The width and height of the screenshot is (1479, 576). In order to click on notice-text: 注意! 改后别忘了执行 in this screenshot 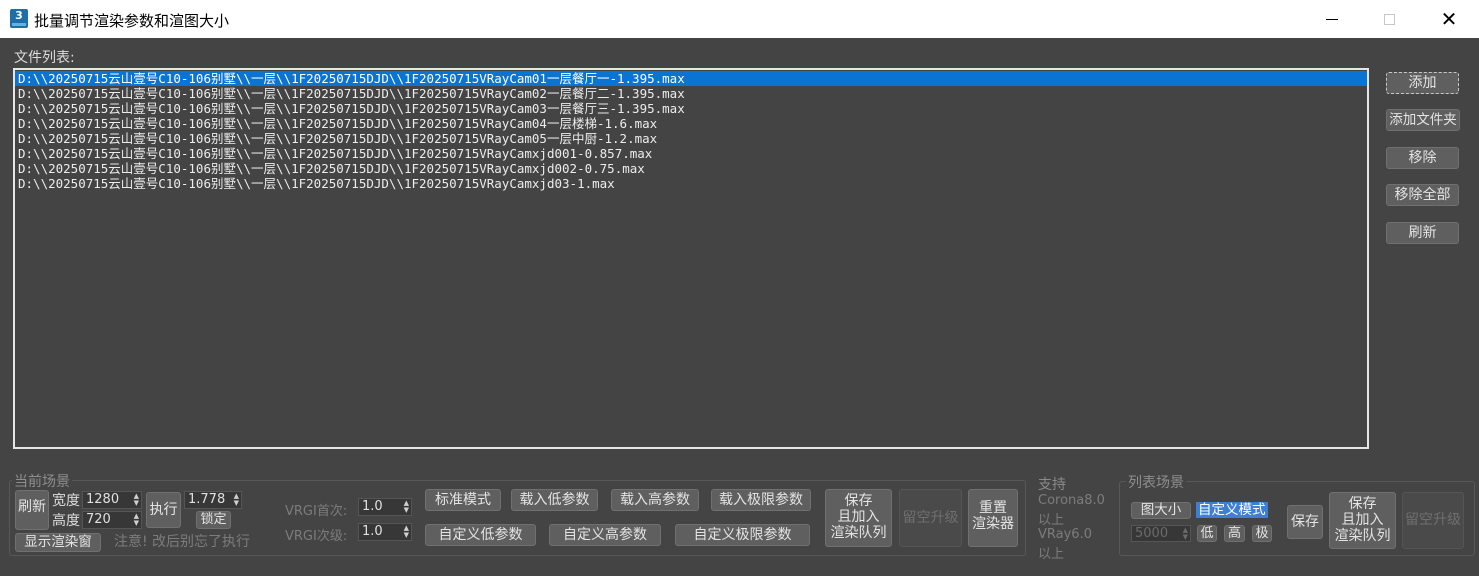, I will do `click(182, 542)`.